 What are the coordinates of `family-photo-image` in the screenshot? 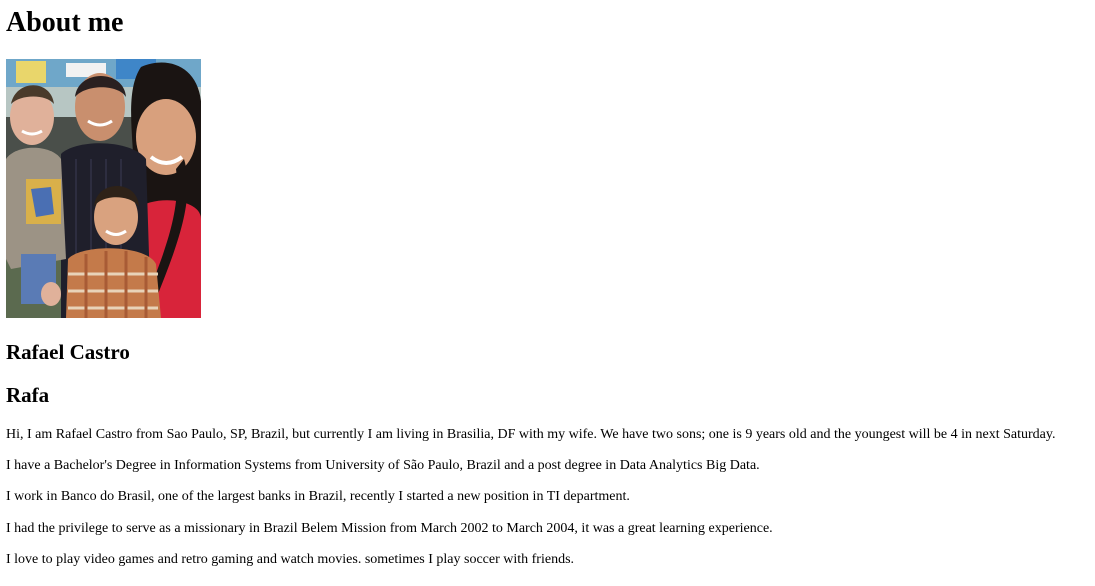 It's located at (103, 188).